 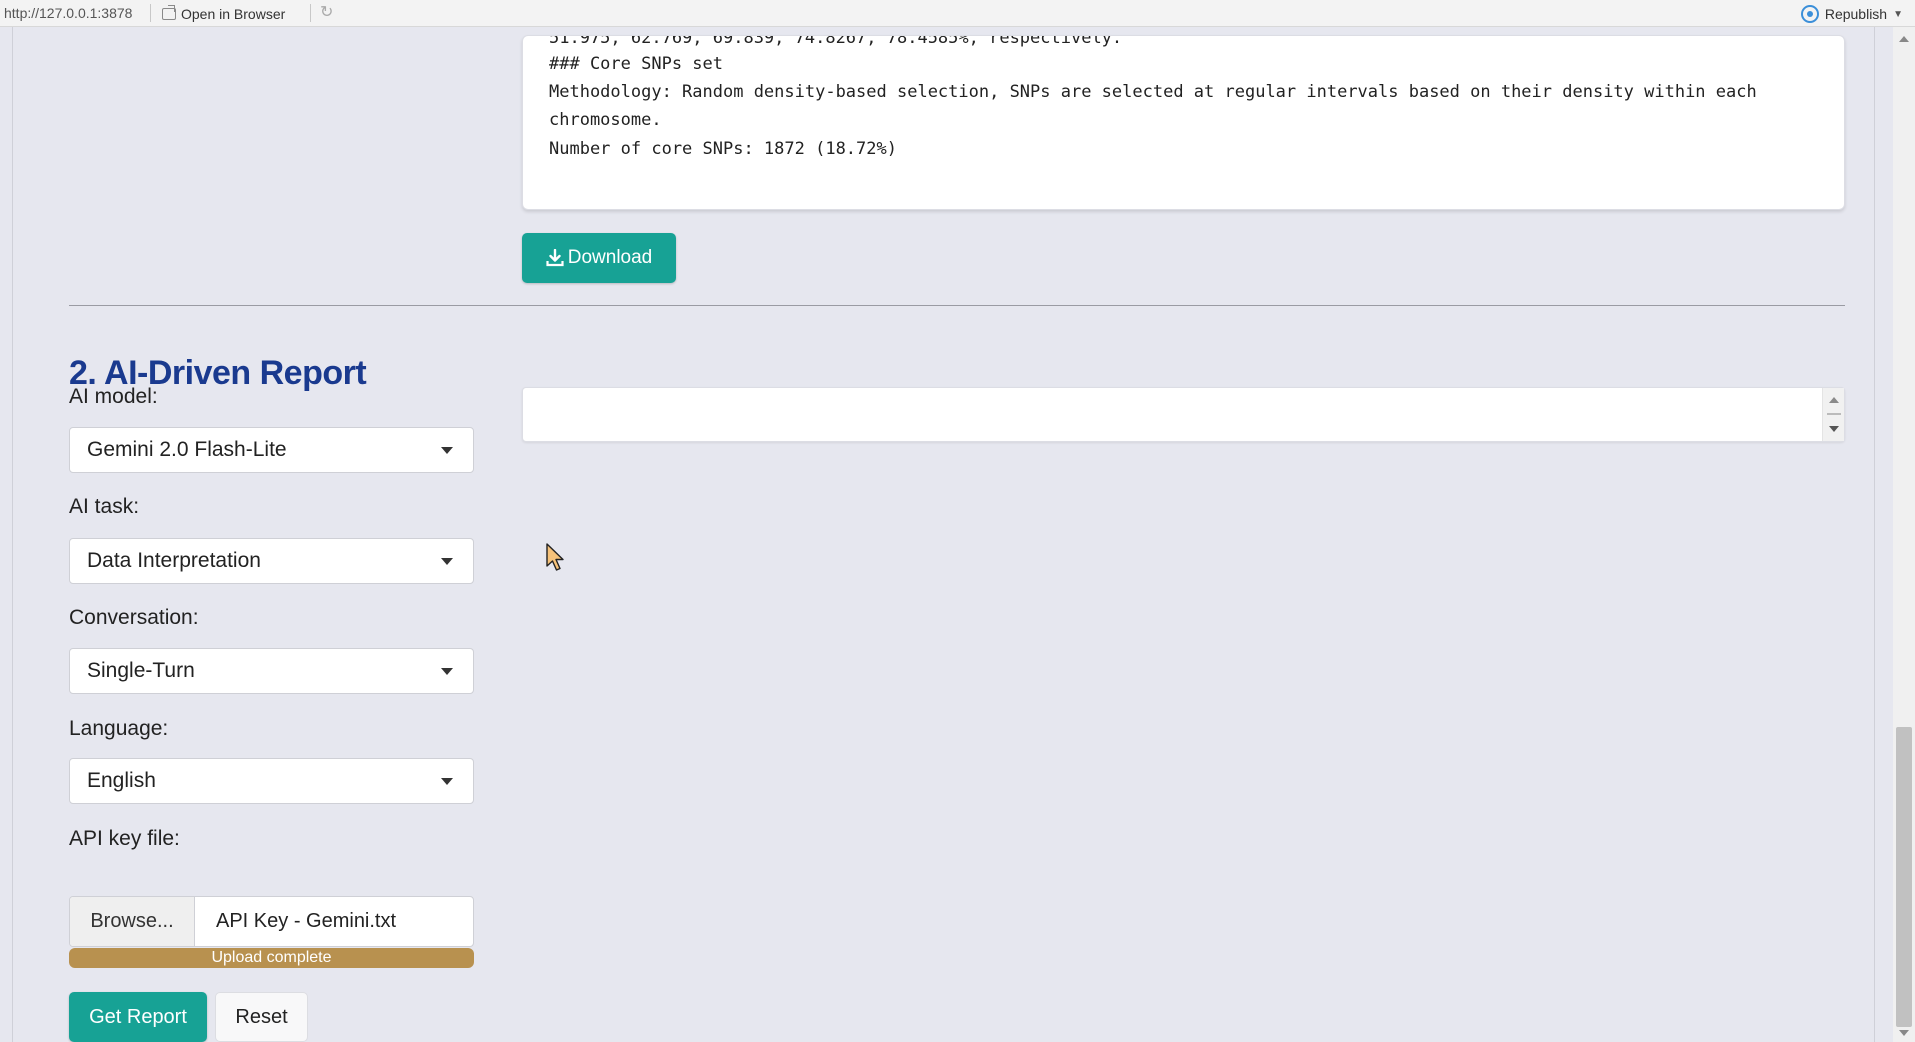 I want to click on republish-button: Republish ▼, so click(x=1851, y=14).